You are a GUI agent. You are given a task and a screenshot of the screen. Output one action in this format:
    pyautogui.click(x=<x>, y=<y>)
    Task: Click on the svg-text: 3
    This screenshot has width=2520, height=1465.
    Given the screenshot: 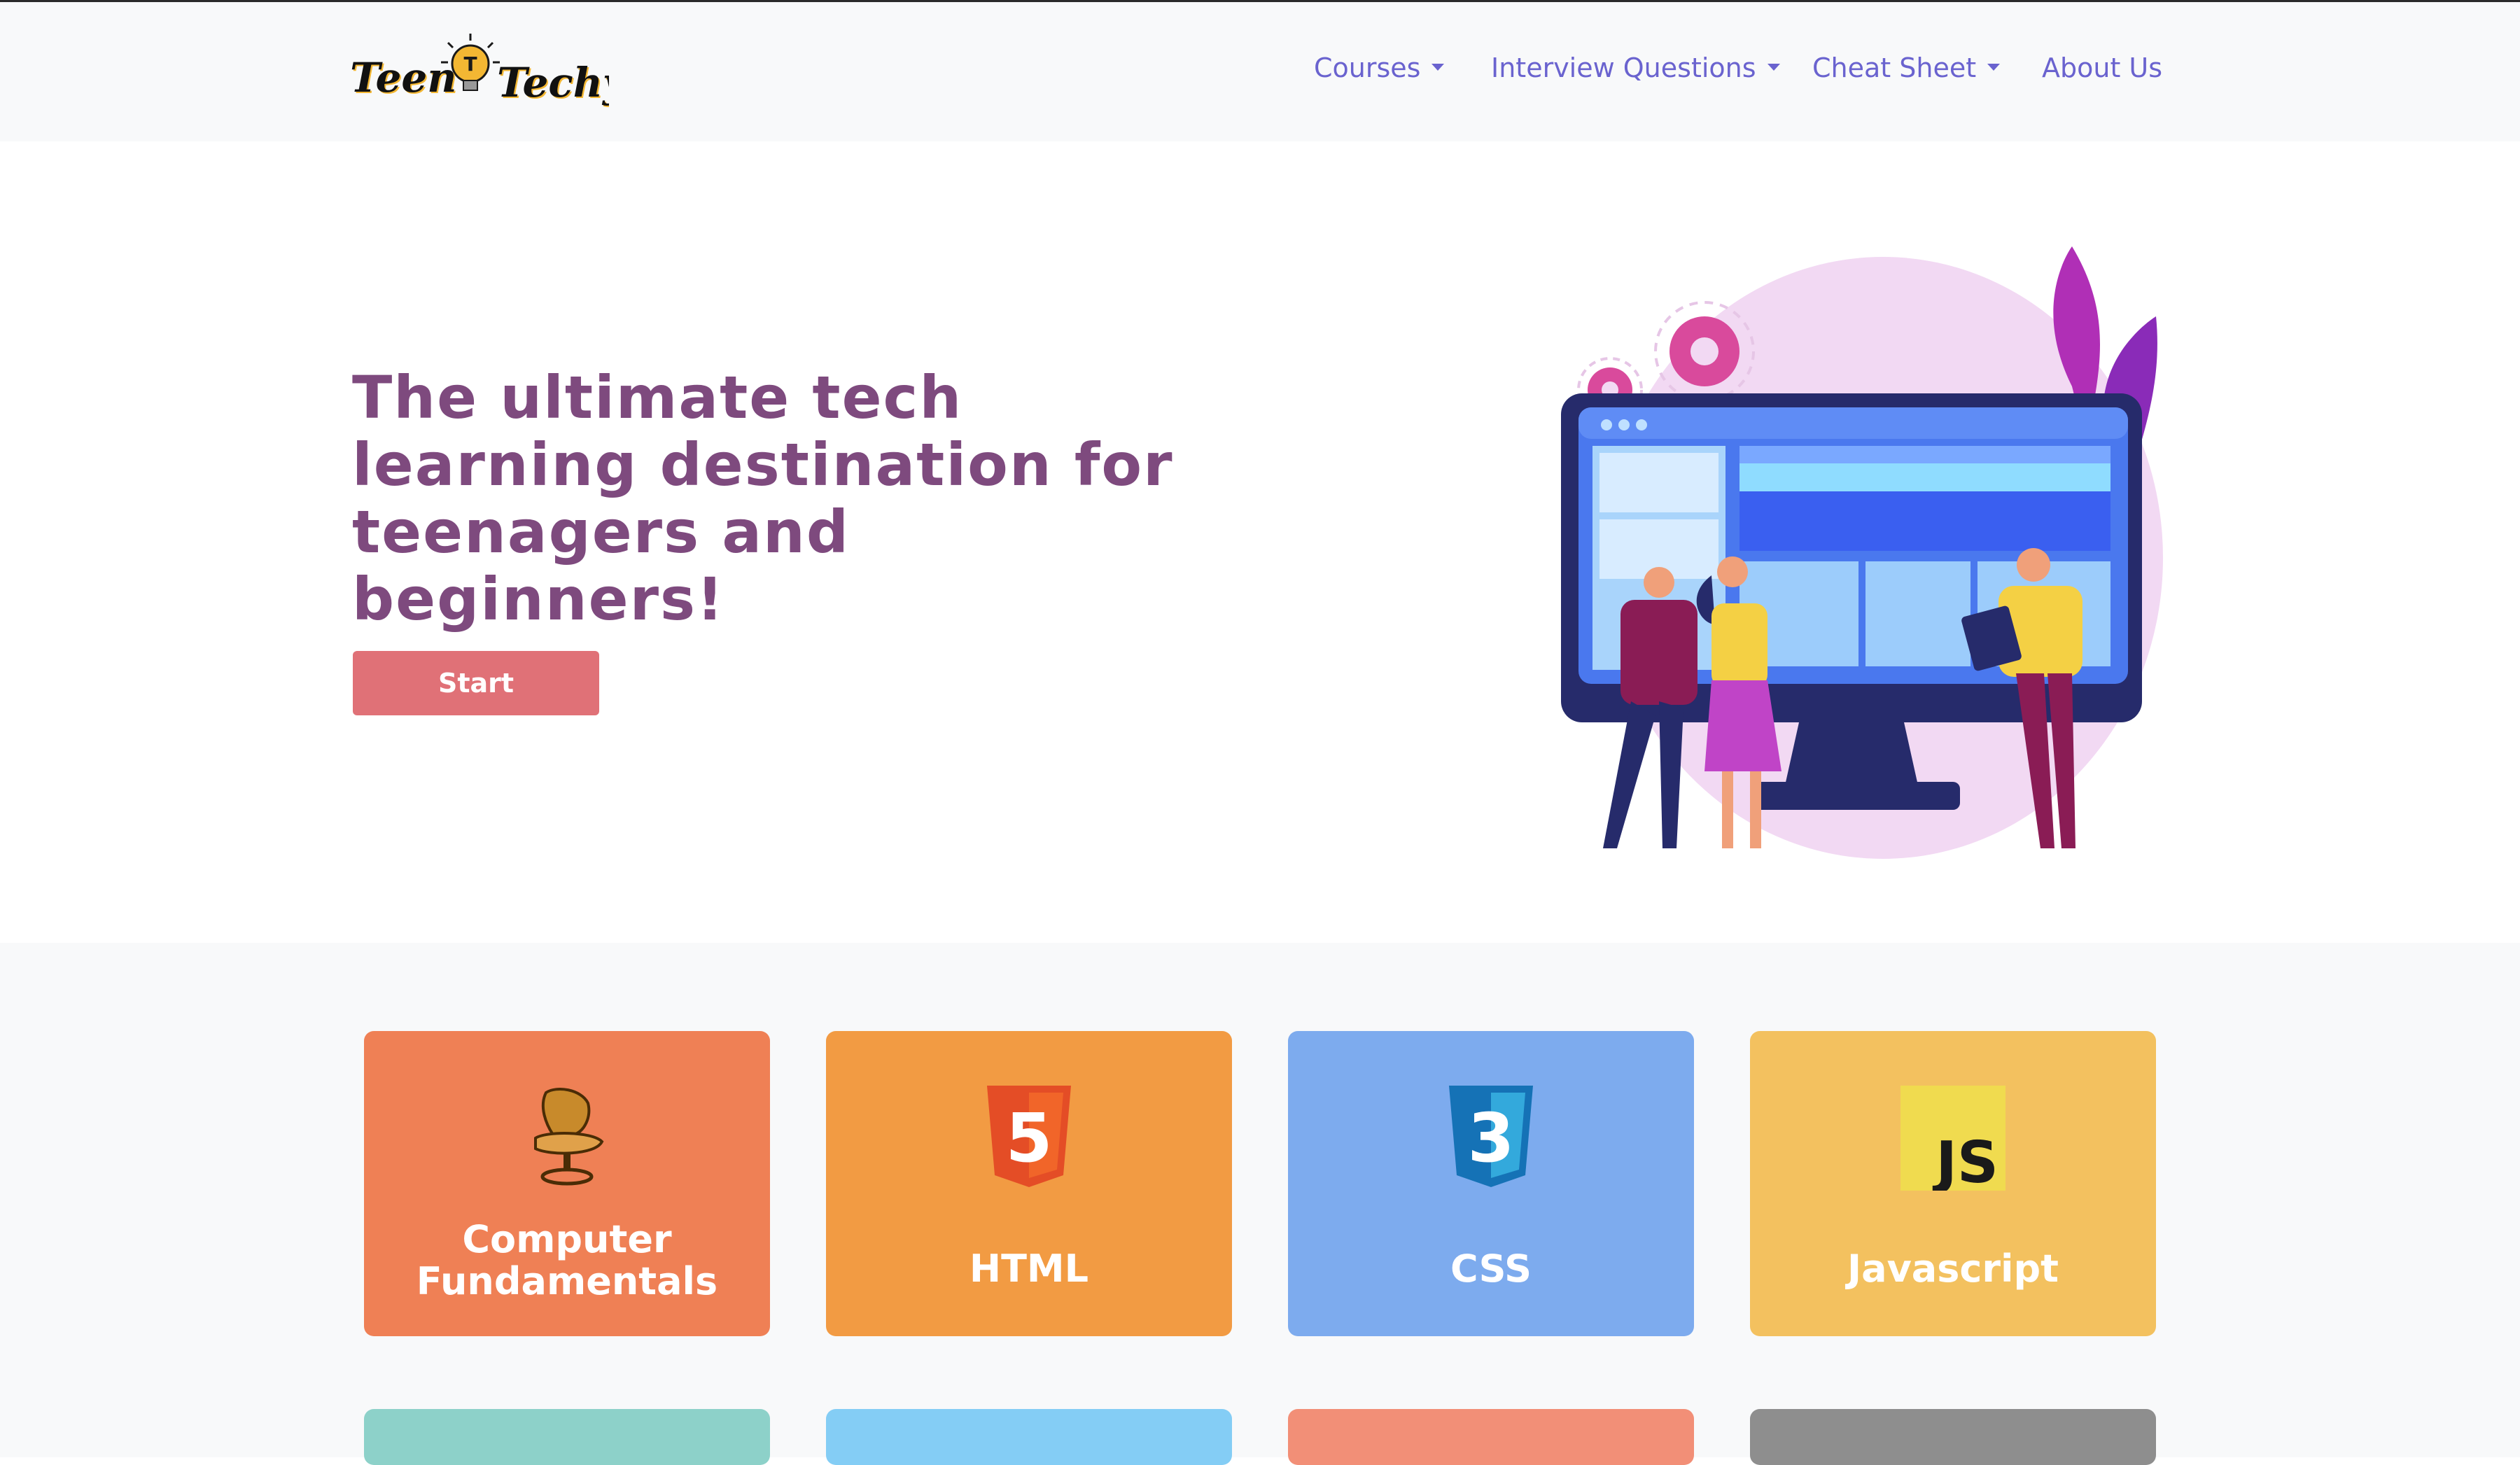 What is the action you would take?
    pyautogui.click(x=1491, y=1138)
    